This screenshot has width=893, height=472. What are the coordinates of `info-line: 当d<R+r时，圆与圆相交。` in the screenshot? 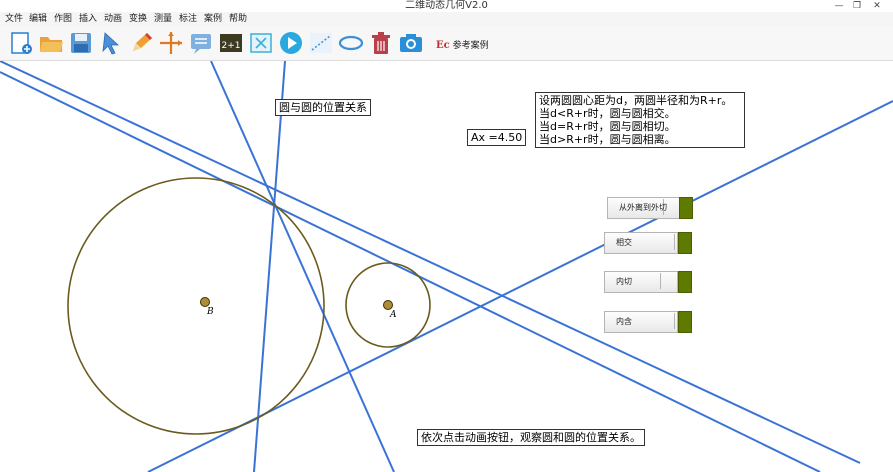 It's located at (607, 113).